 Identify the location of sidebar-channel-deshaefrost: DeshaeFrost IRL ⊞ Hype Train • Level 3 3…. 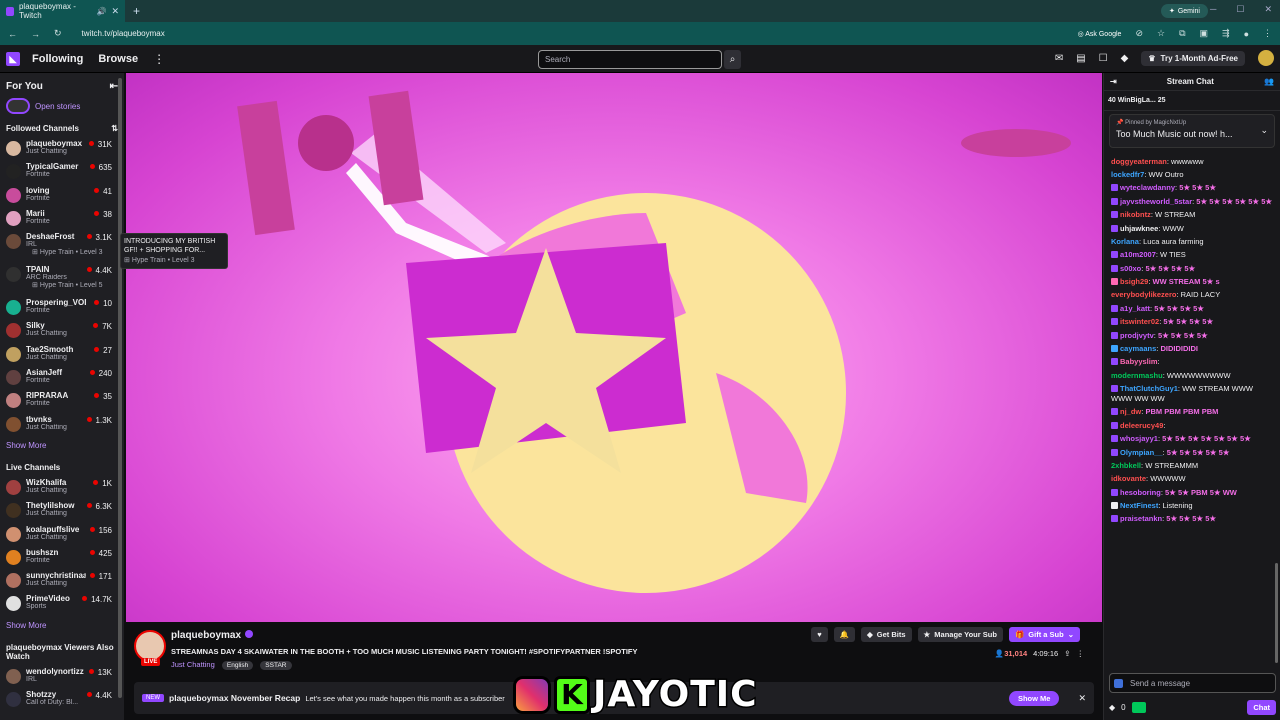
(62, 246).